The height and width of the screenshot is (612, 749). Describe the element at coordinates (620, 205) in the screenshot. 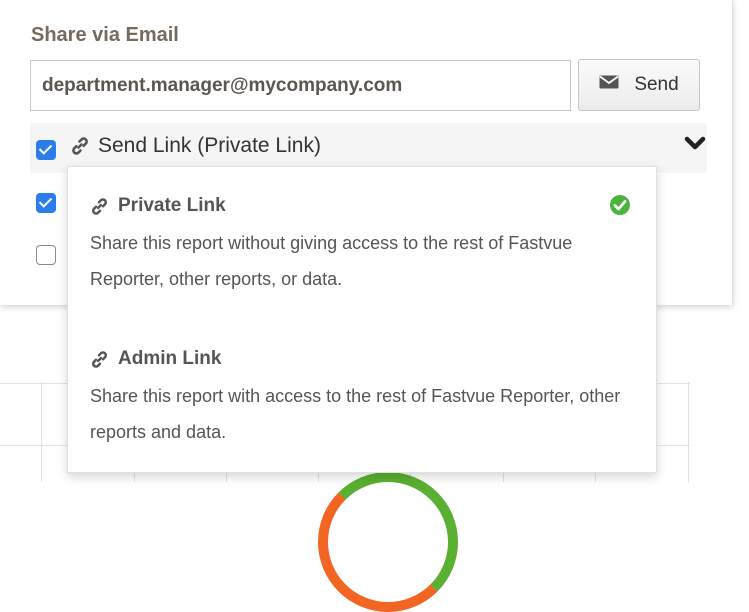

I see `check-circle-icon` at that location.